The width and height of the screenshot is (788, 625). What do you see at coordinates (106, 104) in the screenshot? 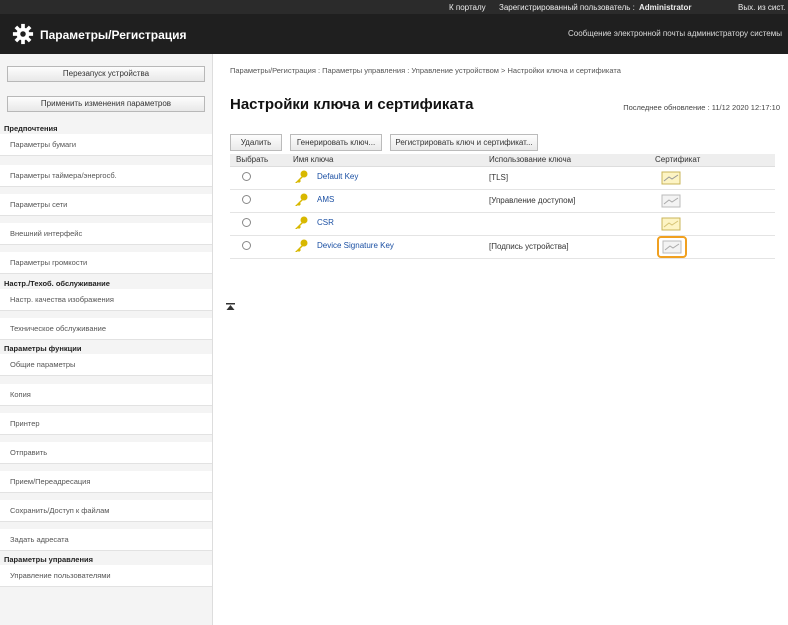
I see `apply-settings-button: Применить изменения параметров` at bounding box center [106, 104].